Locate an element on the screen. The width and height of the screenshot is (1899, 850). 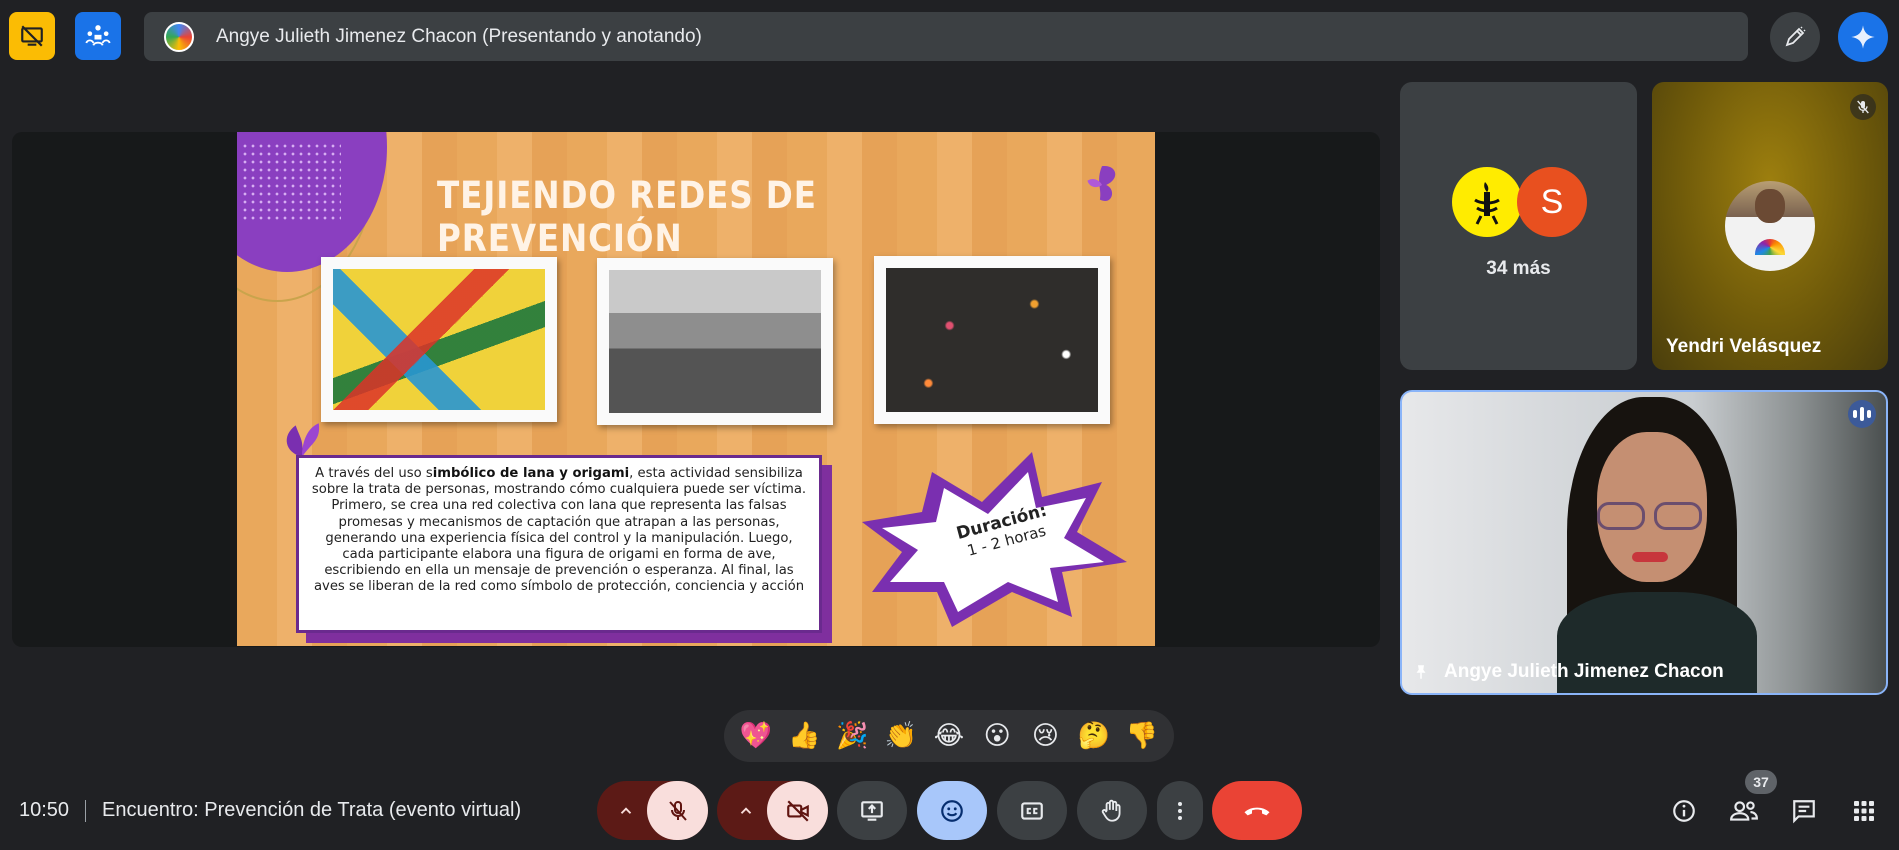
more-participants-tile: S 34 más is located at coordinates (1518, 226).